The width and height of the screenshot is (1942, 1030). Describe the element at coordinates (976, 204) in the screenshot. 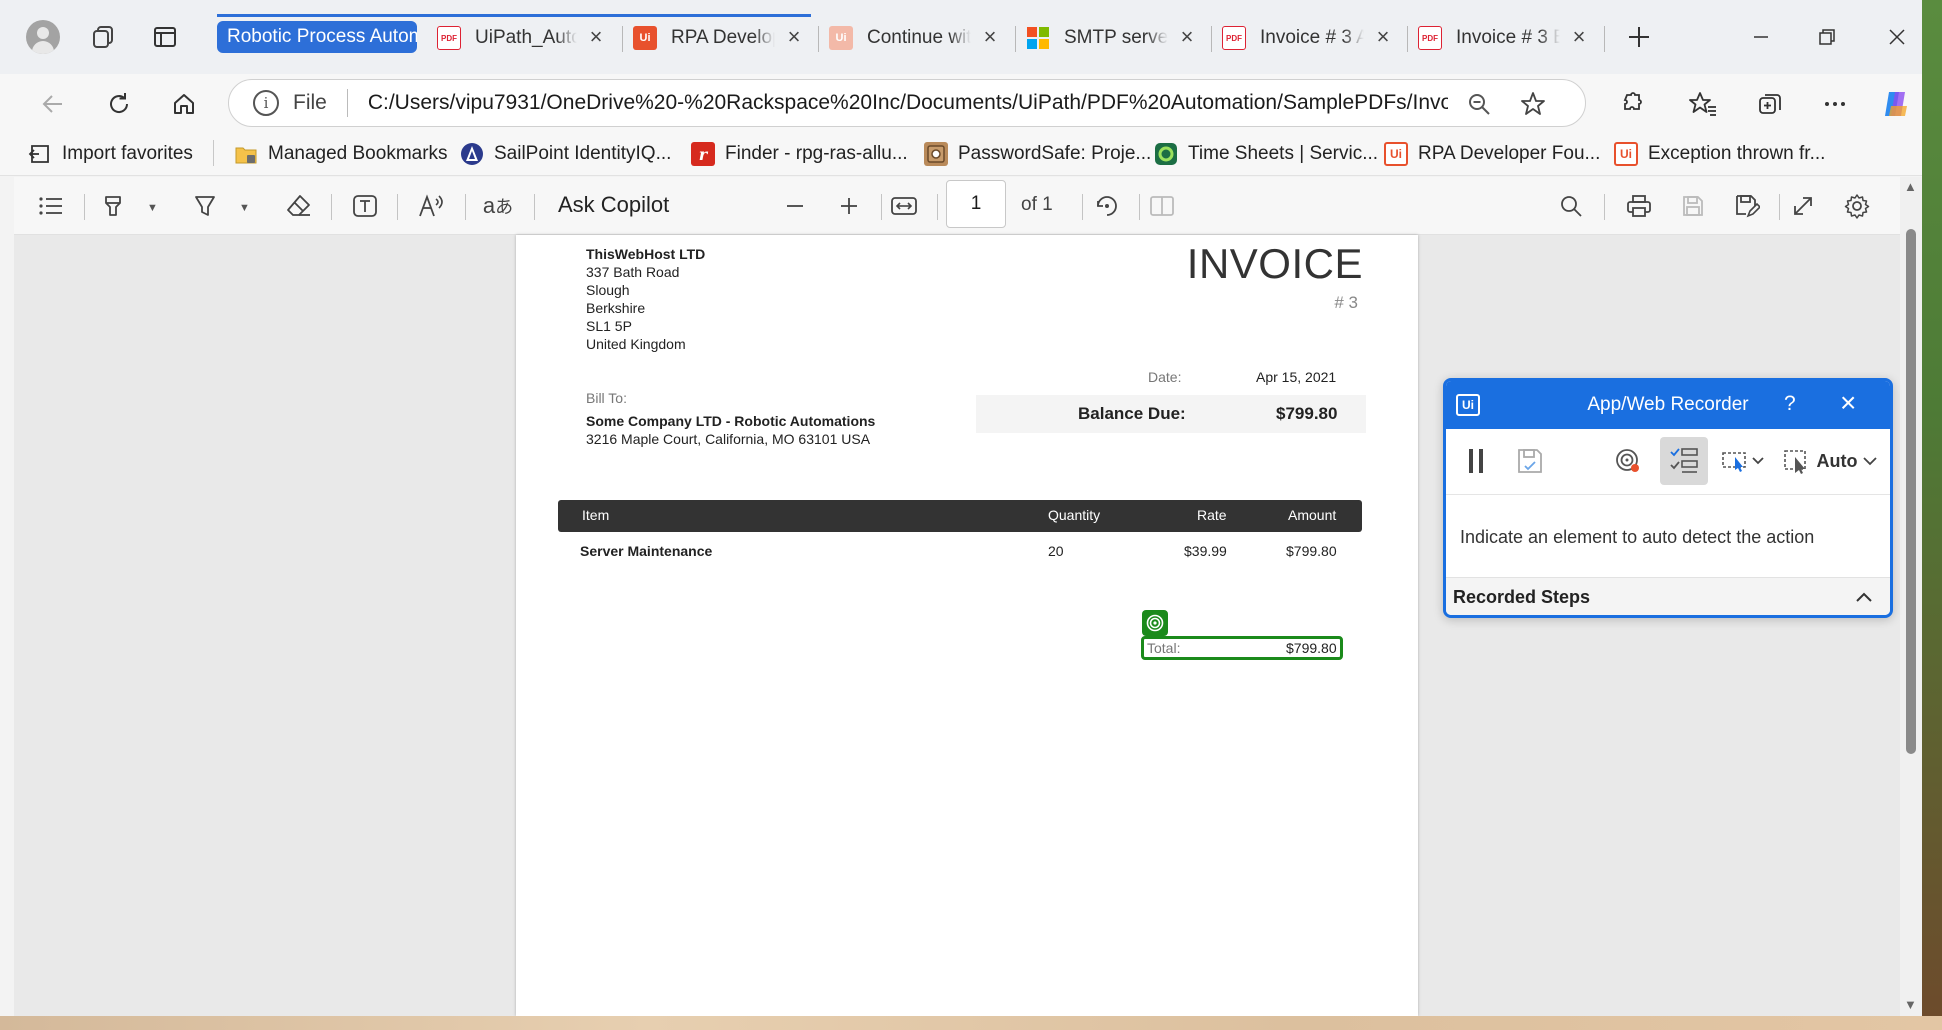

I see `page-number-input: 1` at that location.